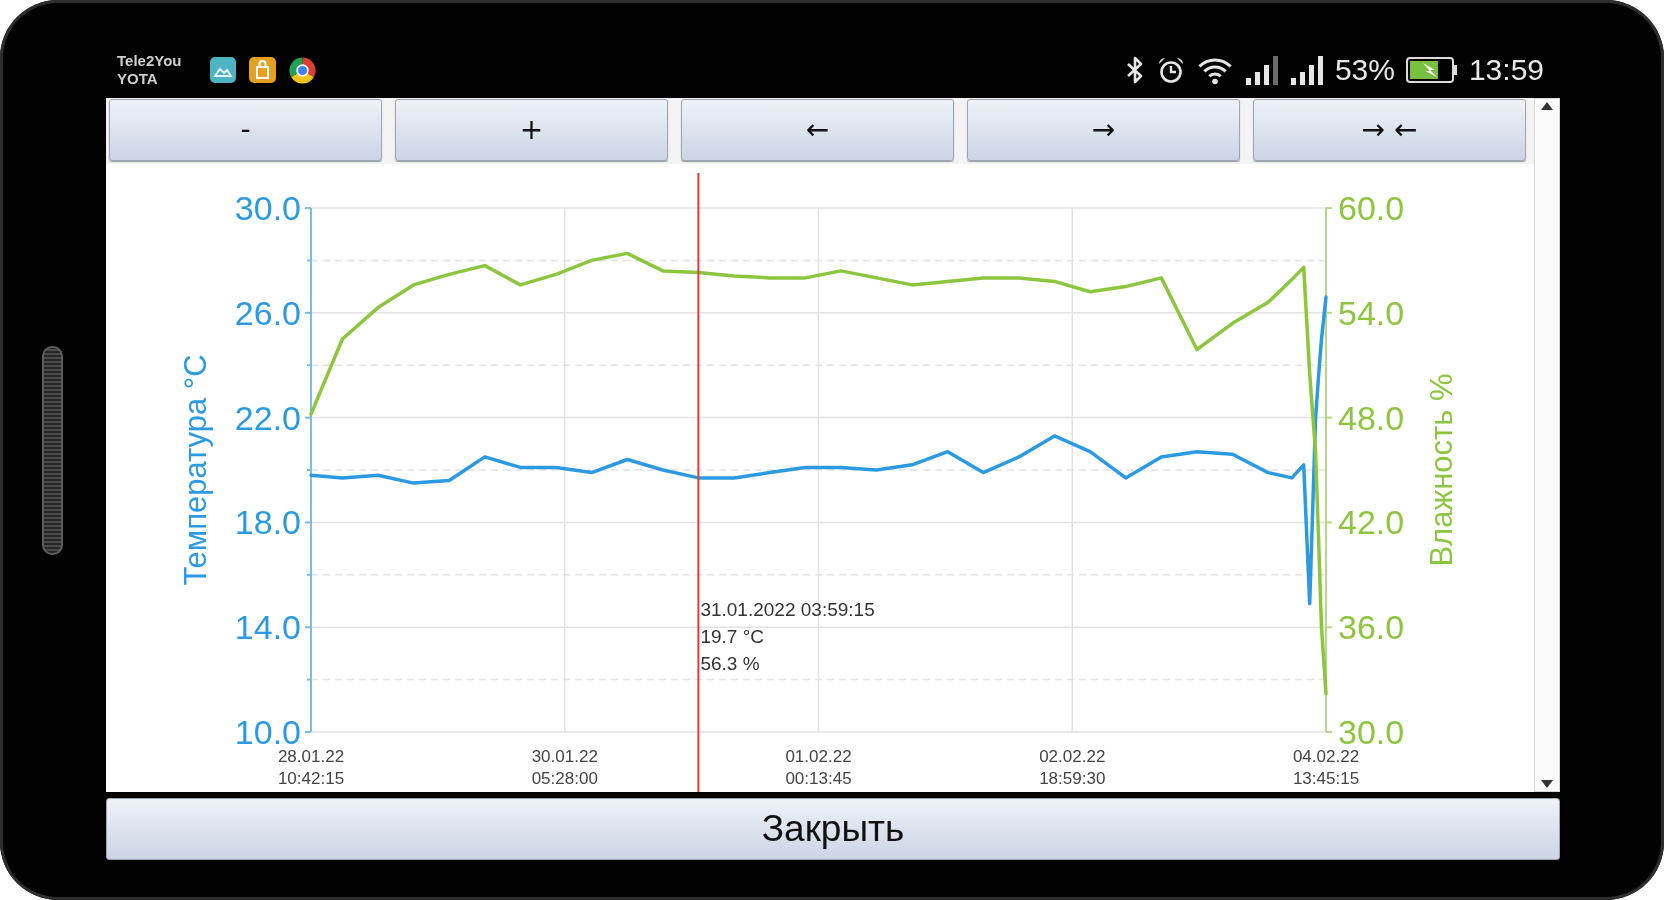 The height and width of the screenshot is (900, 1664). I want to click on up-arrow-icon, so click(1547, 106).